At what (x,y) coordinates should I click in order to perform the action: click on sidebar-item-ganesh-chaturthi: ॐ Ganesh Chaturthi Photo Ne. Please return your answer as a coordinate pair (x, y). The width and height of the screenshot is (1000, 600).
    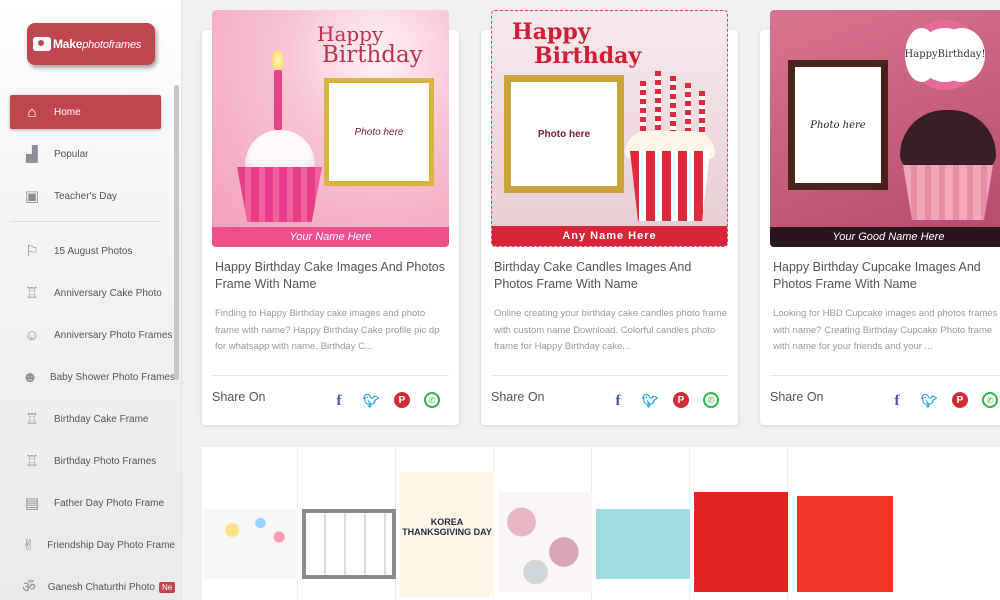
    Looking at the image, I should click on (93, 585).